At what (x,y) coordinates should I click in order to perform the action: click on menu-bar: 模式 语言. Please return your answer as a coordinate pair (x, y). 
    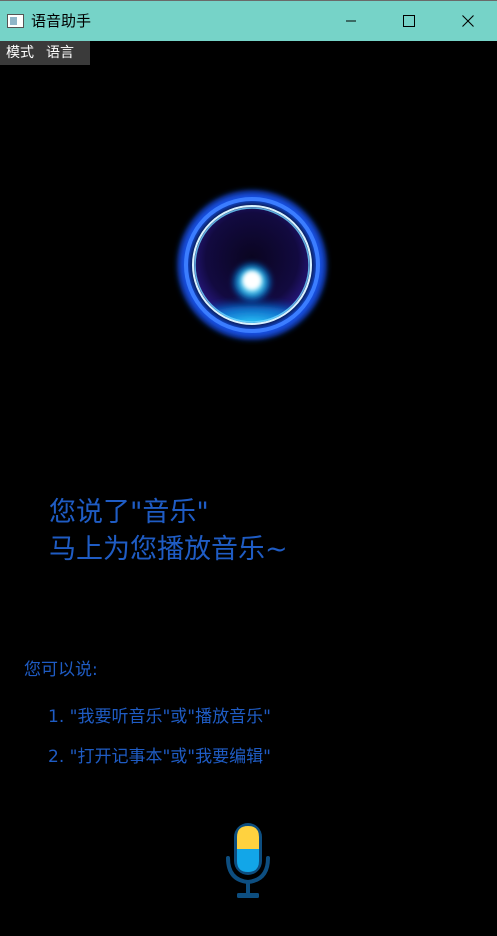
    Looking at the image, I should click on (45, 53).